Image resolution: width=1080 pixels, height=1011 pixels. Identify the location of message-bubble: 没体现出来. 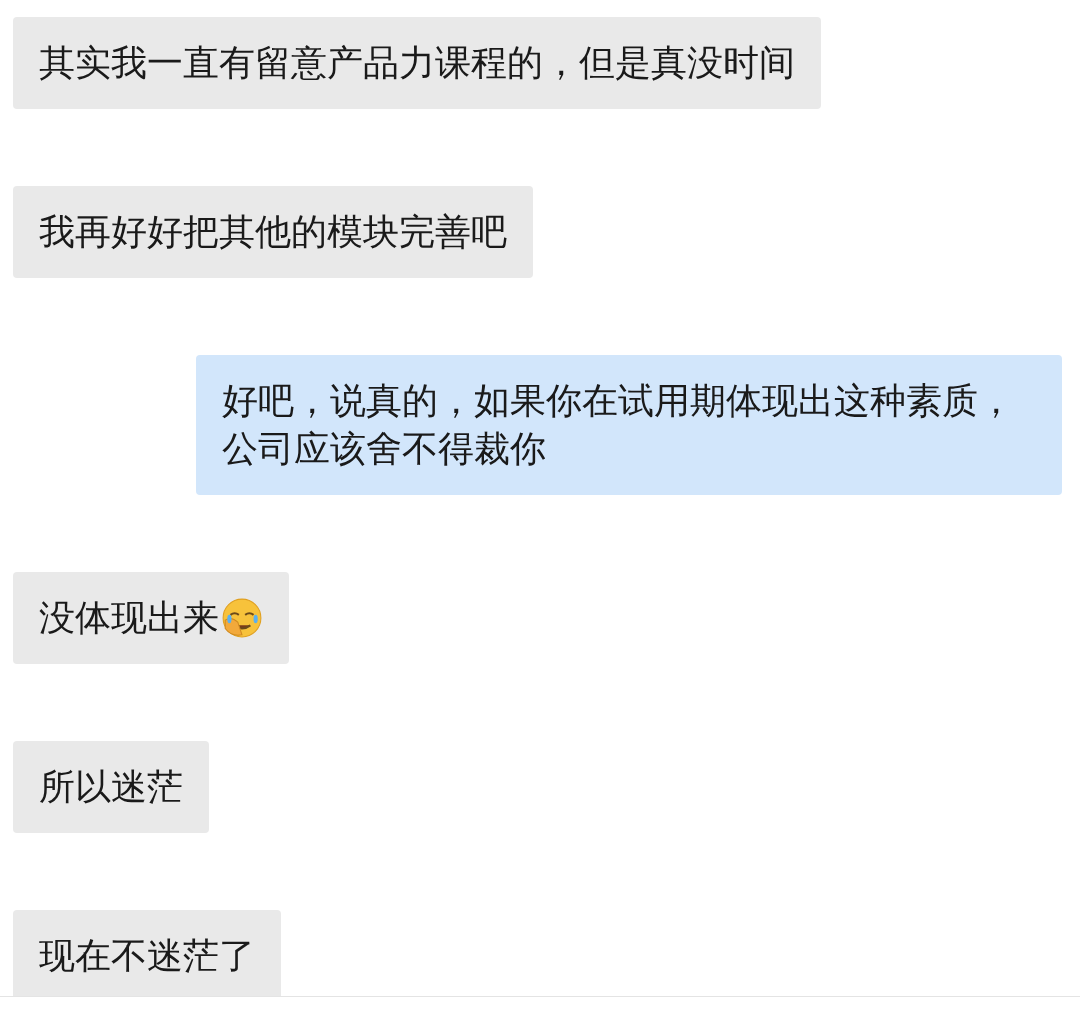
(151, 618).